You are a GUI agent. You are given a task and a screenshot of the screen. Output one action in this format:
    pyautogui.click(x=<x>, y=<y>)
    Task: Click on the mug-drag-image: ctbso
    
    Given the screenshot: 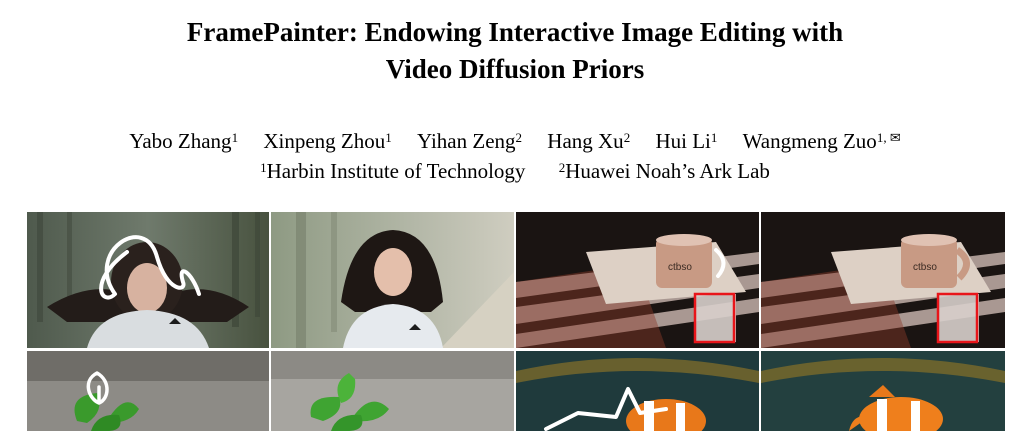 What is the action you would take?
    pyautogui.click(x=637, y=280)
    